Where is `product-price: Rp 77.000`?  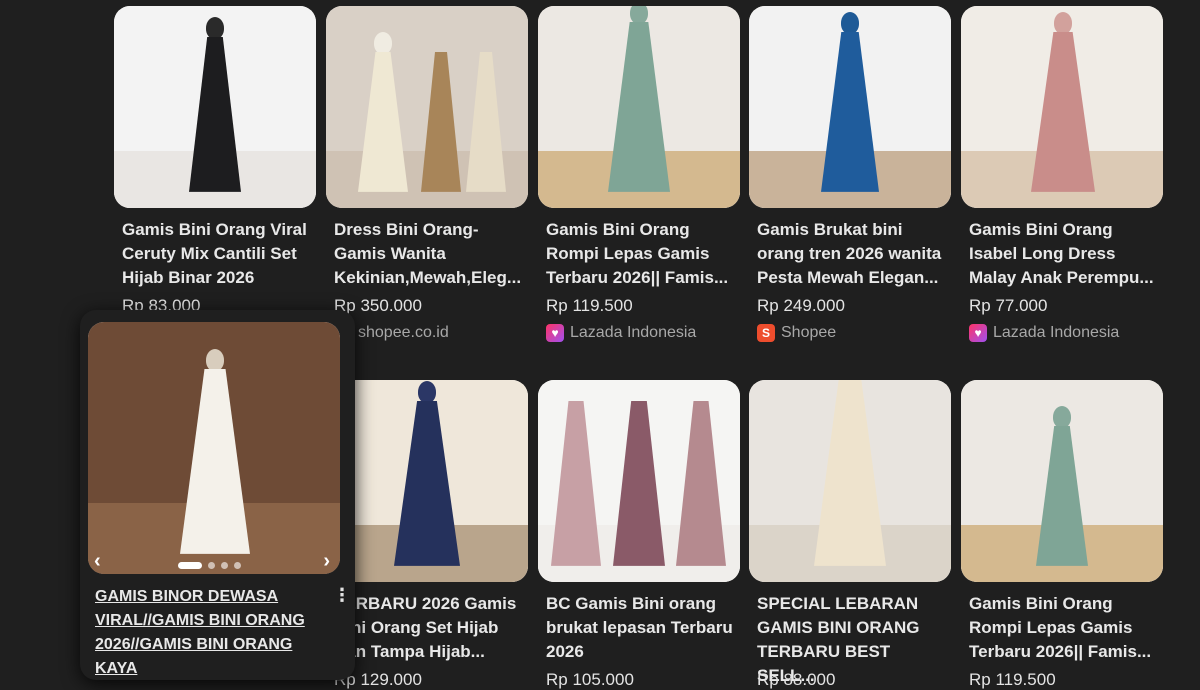
product-price: Rp 77.000 is located at coordinates (1008, 305).